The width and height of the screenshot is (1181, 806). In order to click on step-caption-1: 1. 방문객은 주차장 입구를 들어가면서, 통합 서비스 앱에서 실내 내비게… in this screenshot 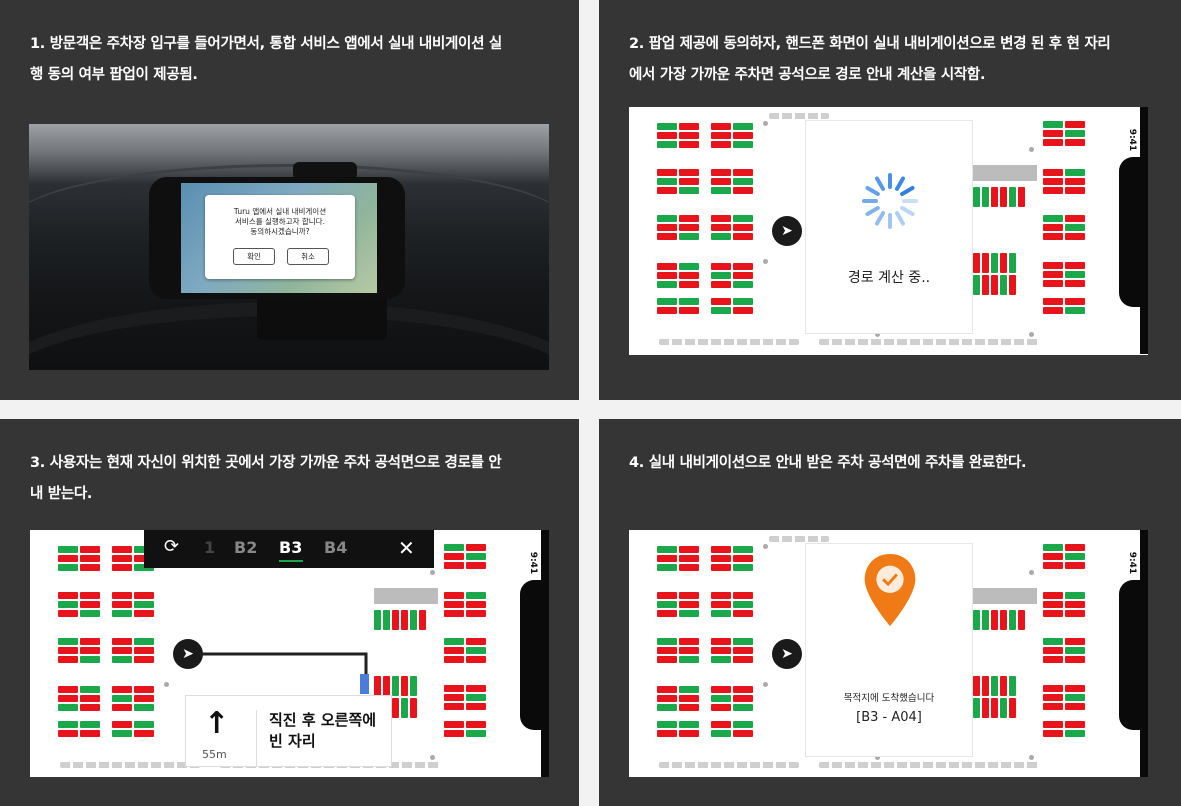, I will do `click(266, 59)`.